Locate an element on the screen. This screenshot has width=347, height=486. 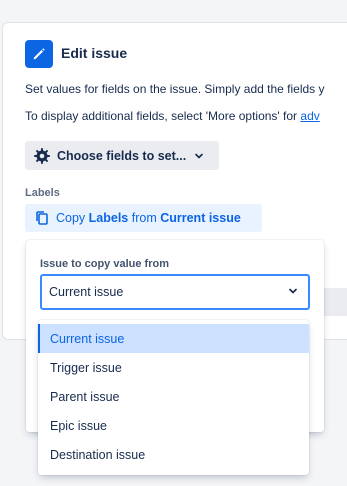
background-field is located at coordinates (335, 302).